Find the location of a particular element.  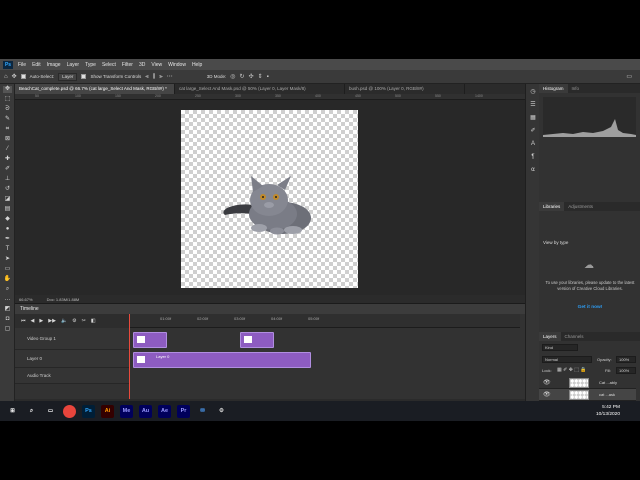

lock-icons: ▦ ✐ ✥ ⬚ 🔒 is located at coordinates (572, 370).